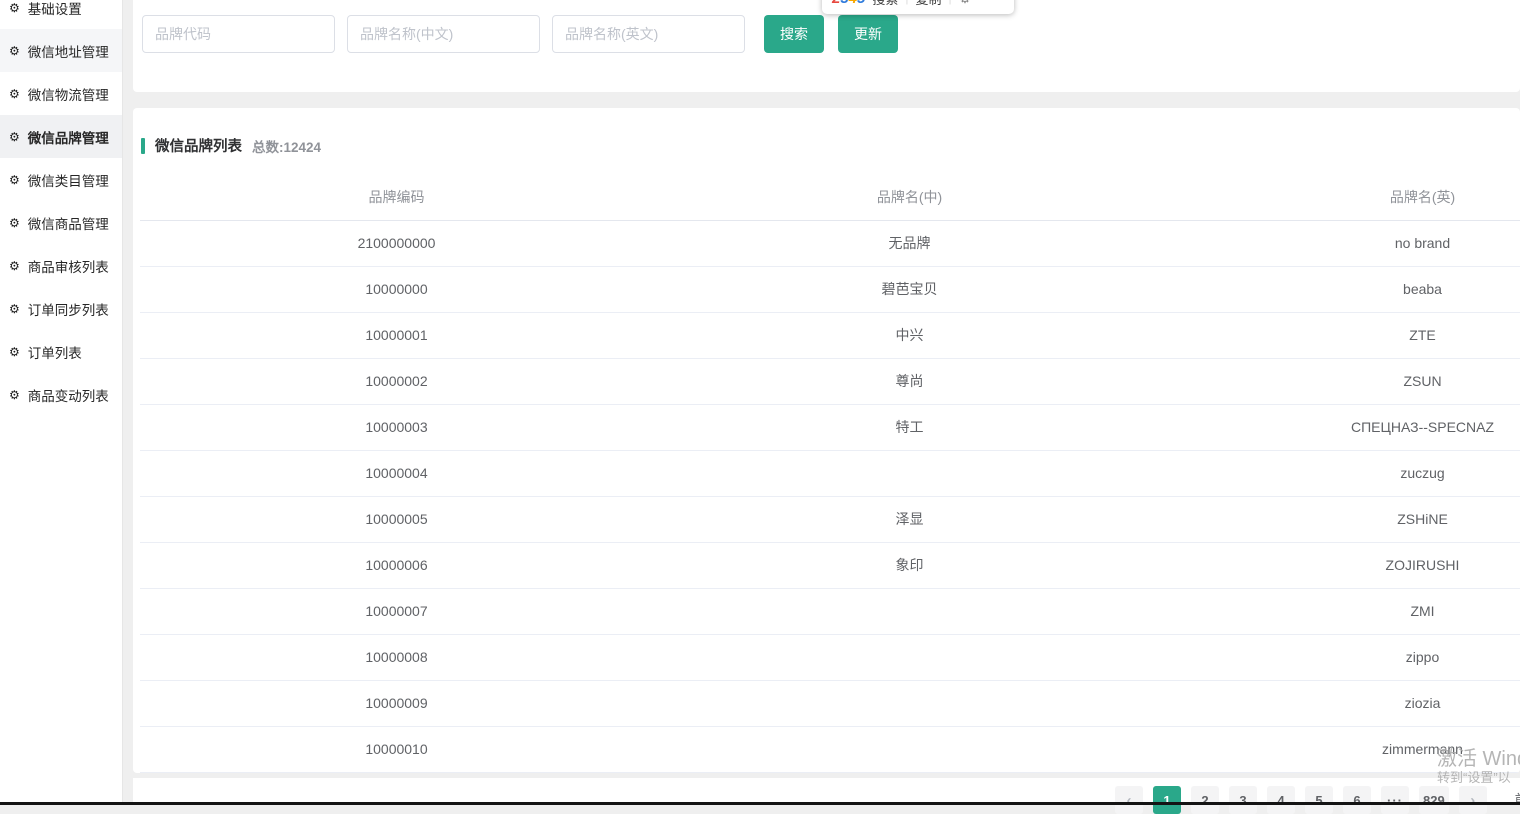 This screenshot has height=814, width=1520. What do you see at coordinates (68, 224) in the screenshot?
I see `sidebar-item-label: 微信商品管理` at bounding box center [68, 224].